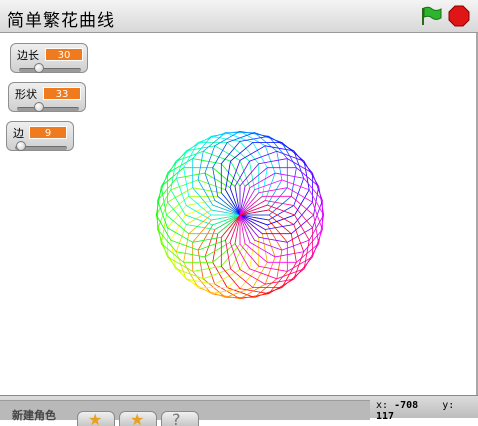 The height and width of the screenshot is (426, 478). Describe the element at coordinates (18, 133) in the screenshot. I see `monitor-label: 边` at that location.